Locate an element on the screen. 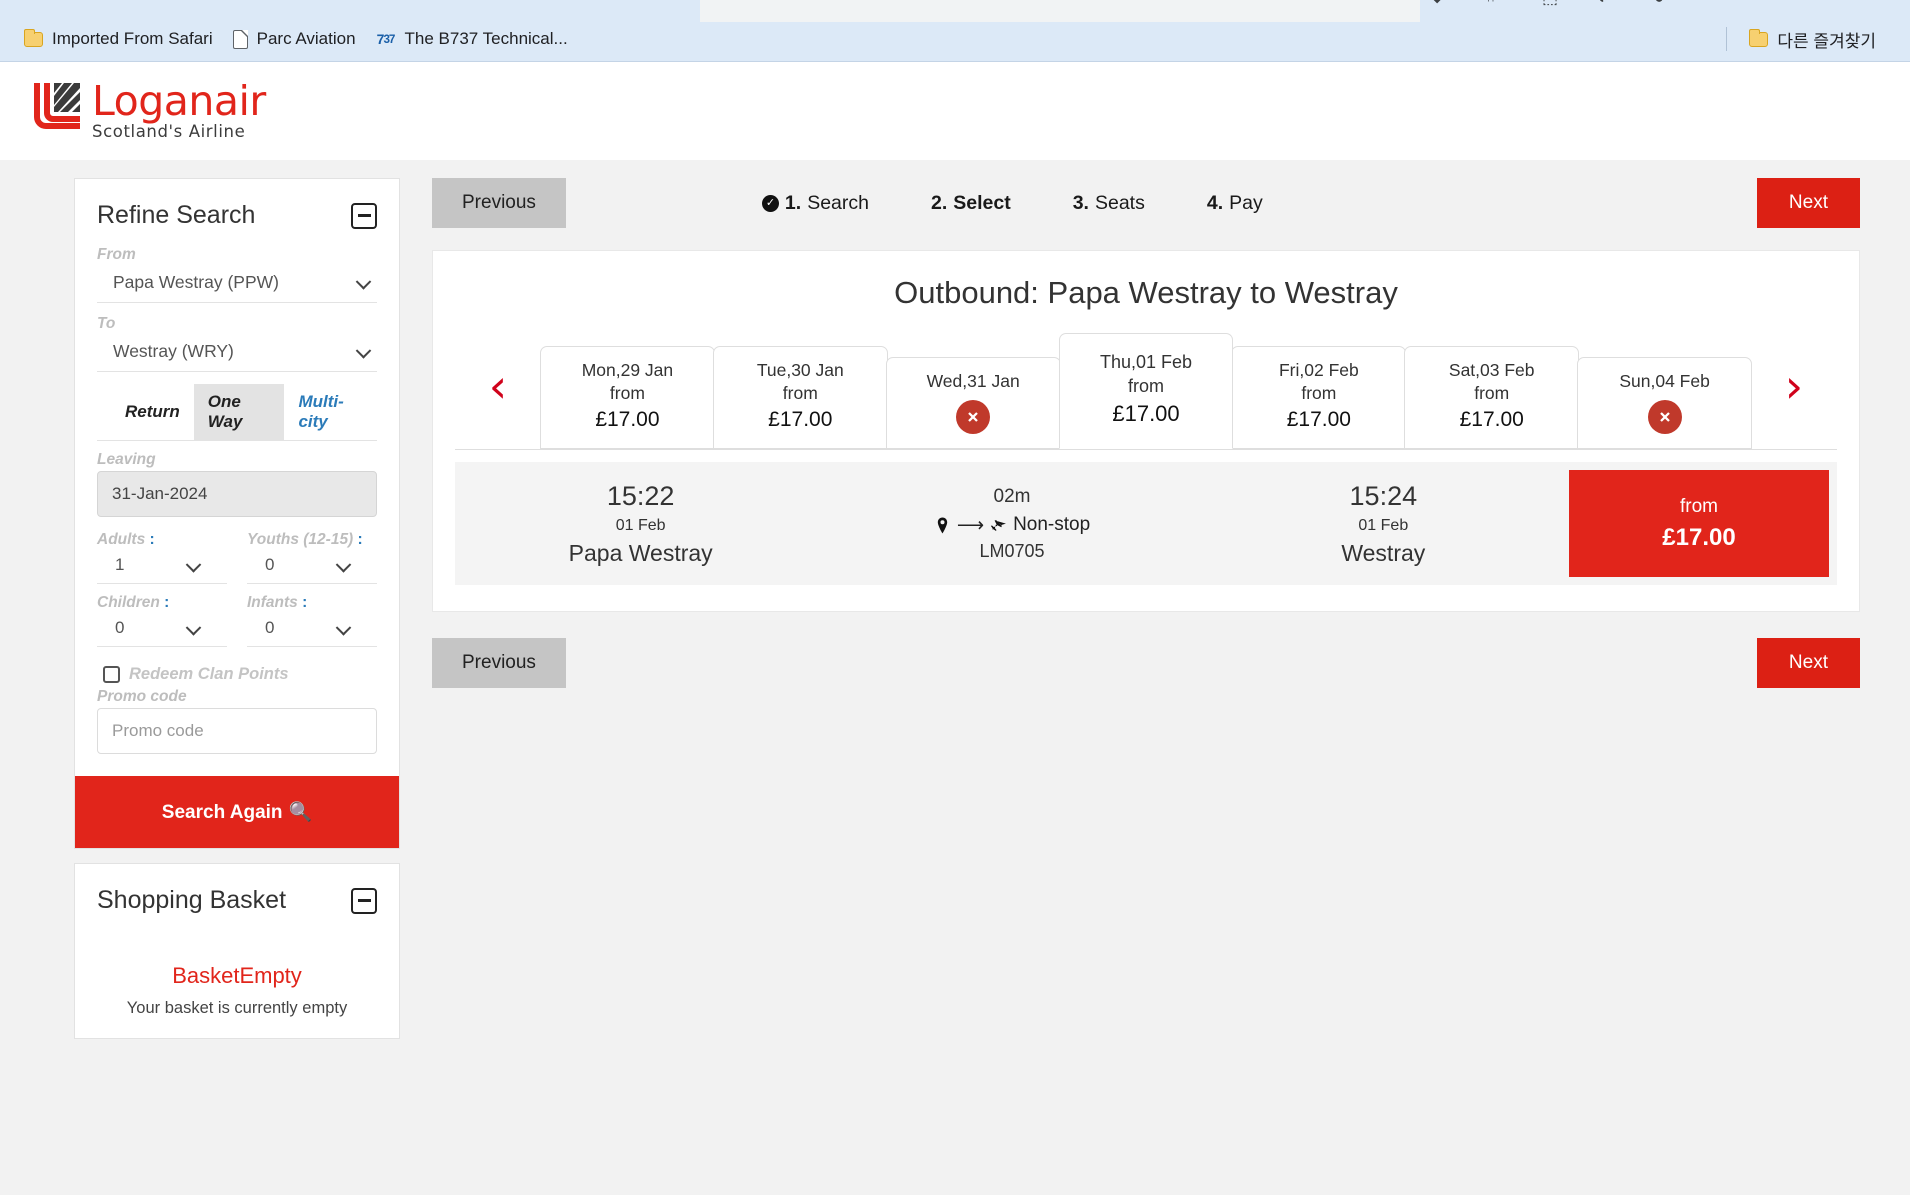  bookmark-other-bookmarks: 다른 즐겨찾기 is located at coordinates (1812, 39).